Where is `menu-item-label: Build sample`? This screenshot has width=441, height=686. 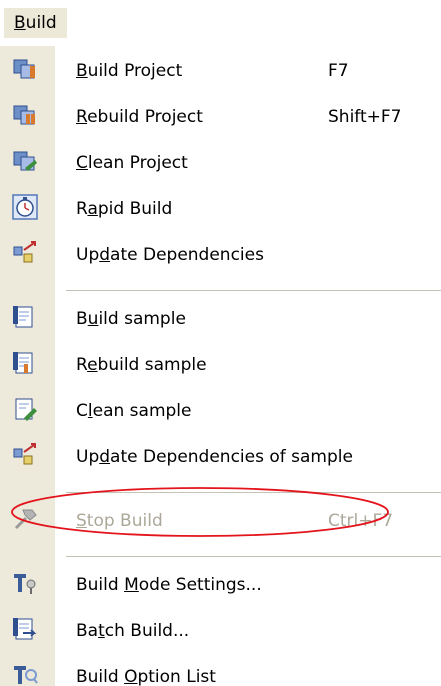
menu-item-label: Build sample is located at coordinates (131, 319).